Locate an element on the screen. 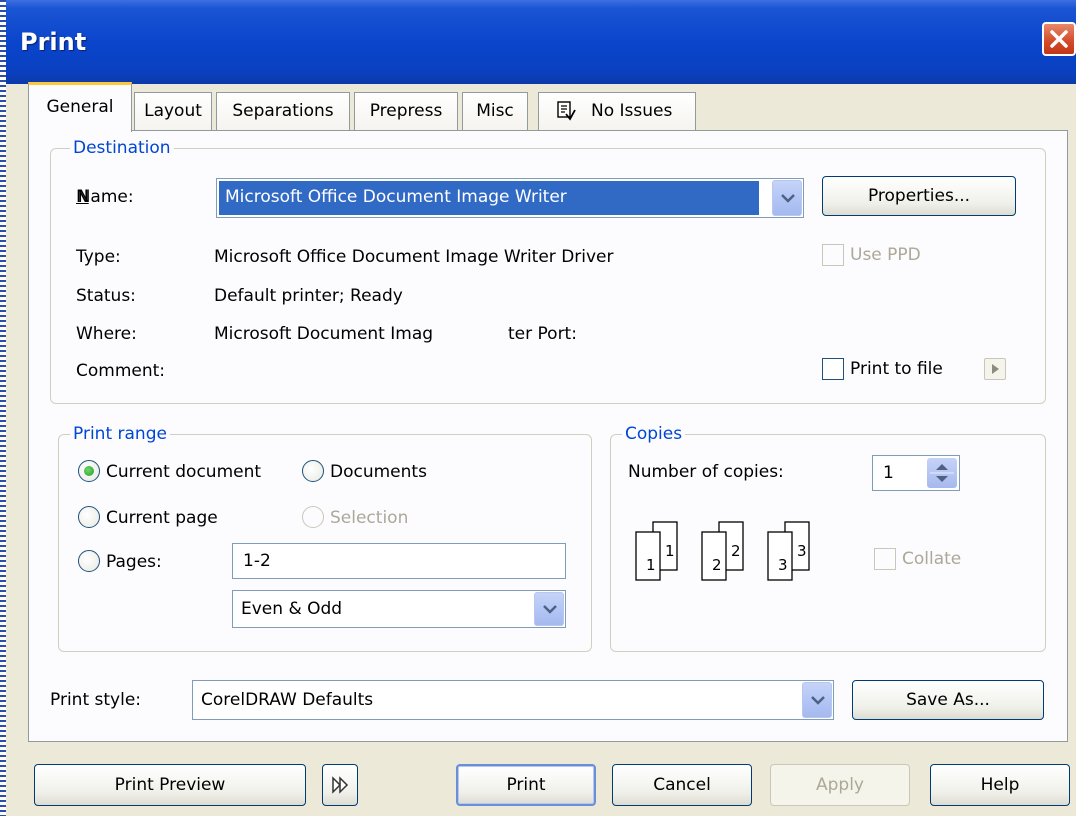 This screenshot has width=1076, height=816. tab-no-issues: No Issues is located at coordinates (617, 112).